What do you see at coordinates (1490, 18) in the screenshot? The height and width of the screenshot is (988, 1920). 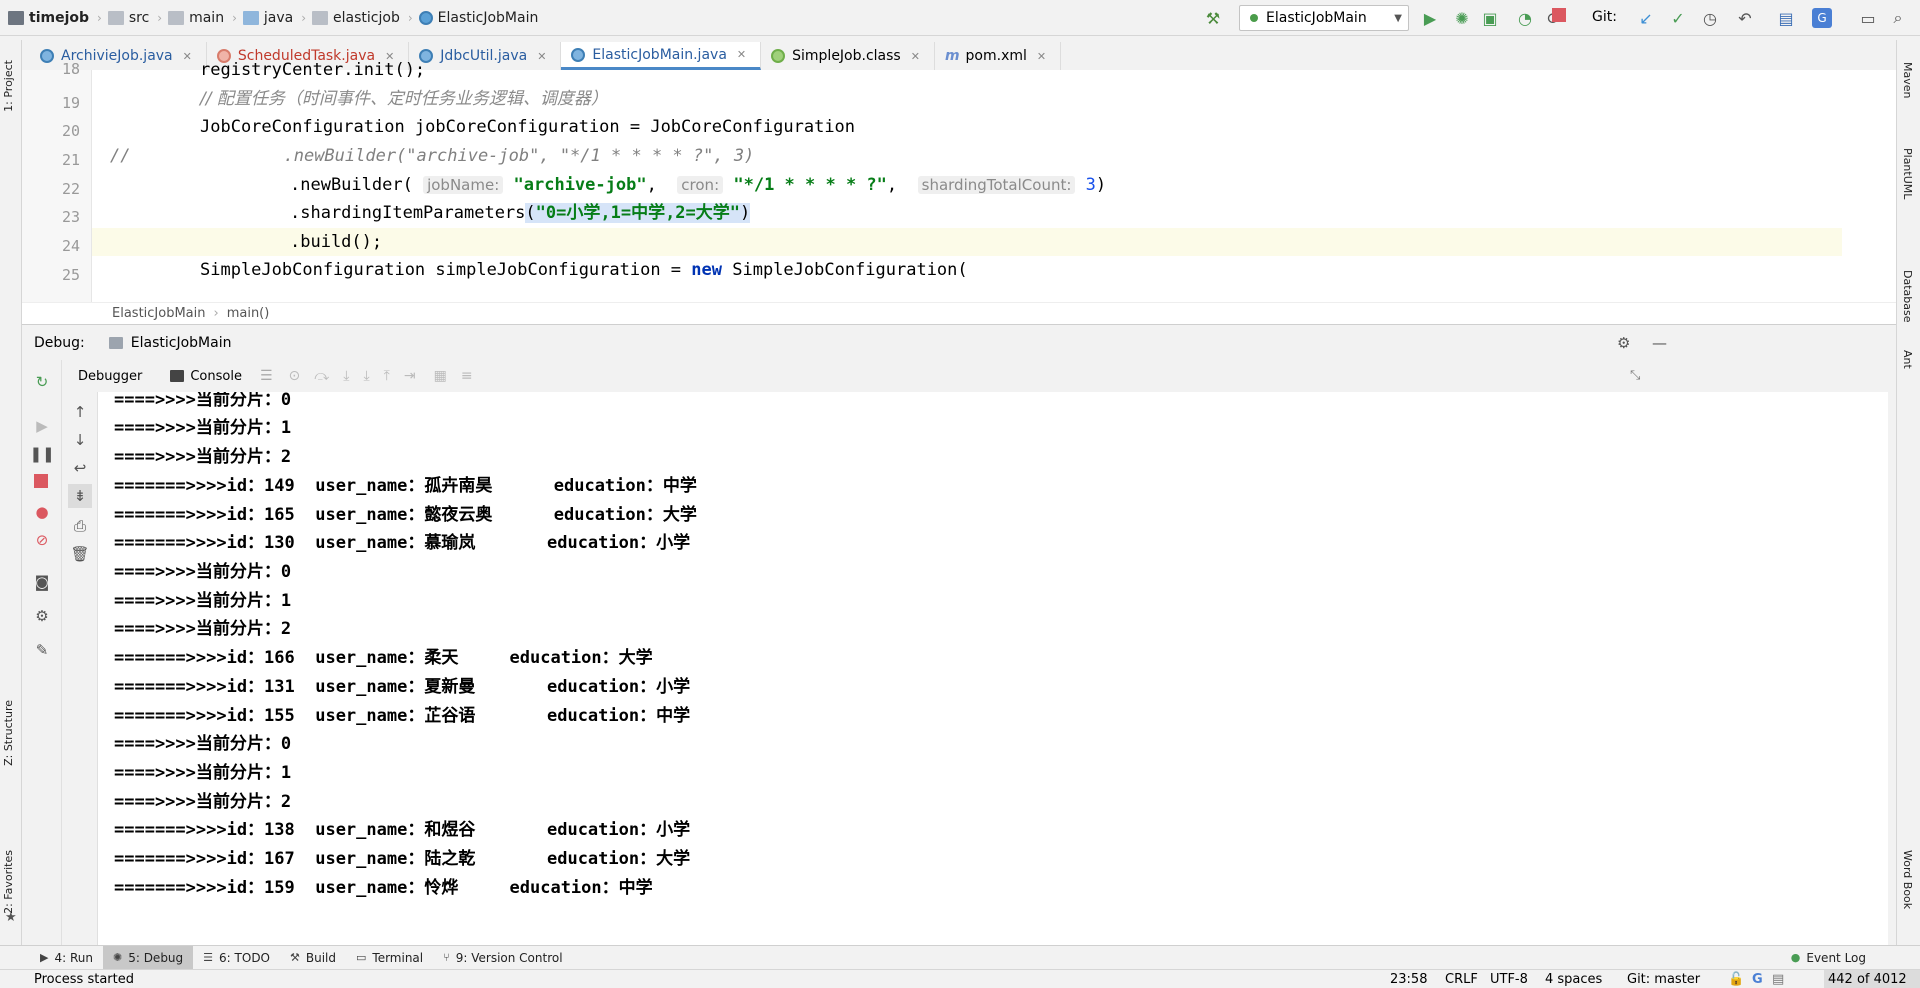 I see `coverage-icon: ▣` at bounding box center [1490, 18].